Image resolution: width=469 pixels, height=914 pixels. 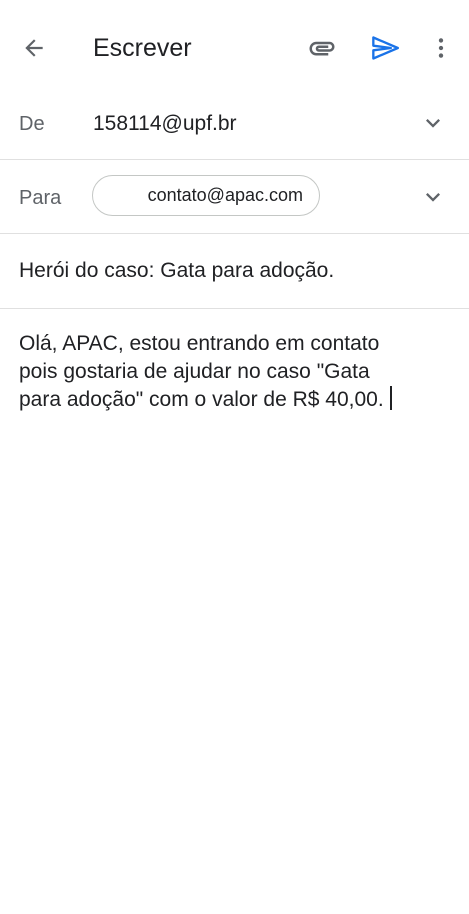 What do you see at coordinates (194, 371) in the screenshot?
I see `body-line: pois gostaria de ajudar no caso "Gata` at bounding box center [194, 371].